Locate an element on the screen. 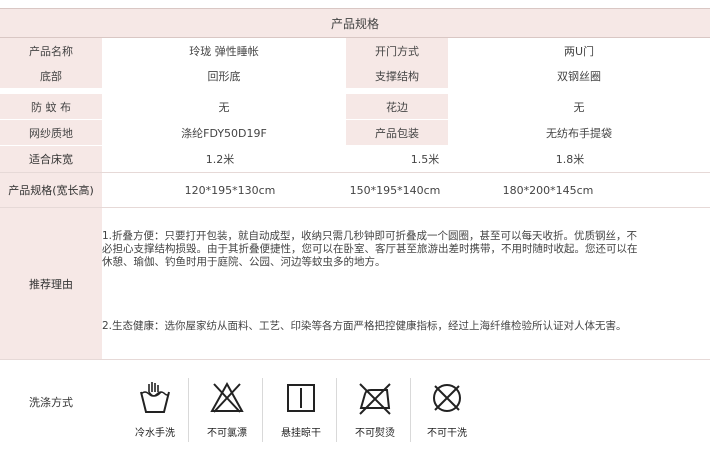 This screenshot has width=710, height=451. size-label: 产品规格(宽长高) is located at coordinates (51, 190).